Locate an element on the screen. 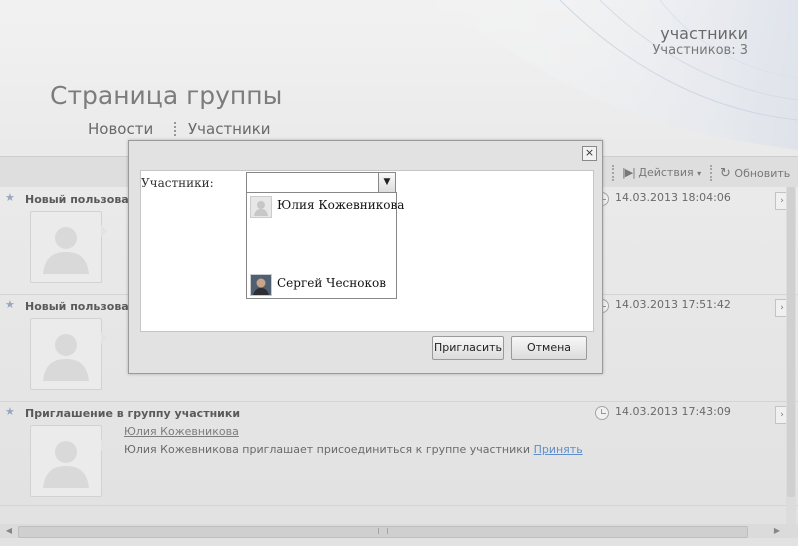  user-silhouette-icon is located at coordinates (261, 208).